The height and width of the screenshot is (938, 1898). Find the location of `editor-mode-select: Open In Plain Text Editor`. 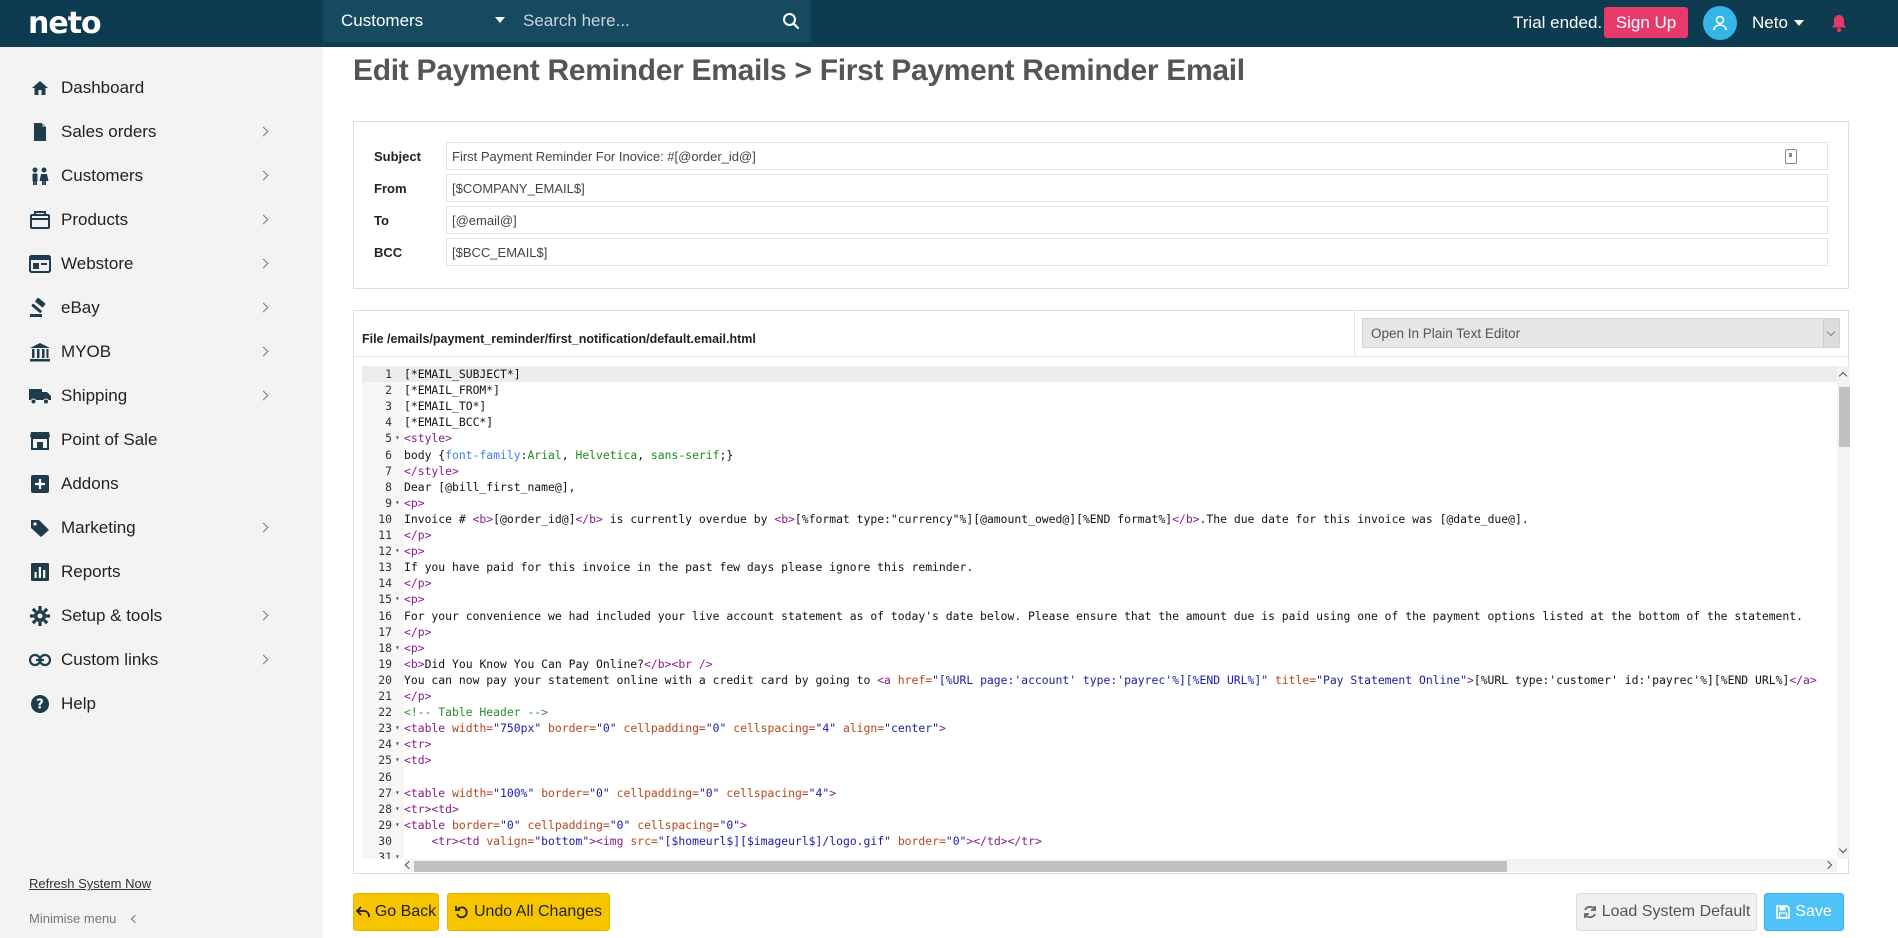

editor-mode-select: Open In Plain Text Editor is located at coordinates (1601, 333).